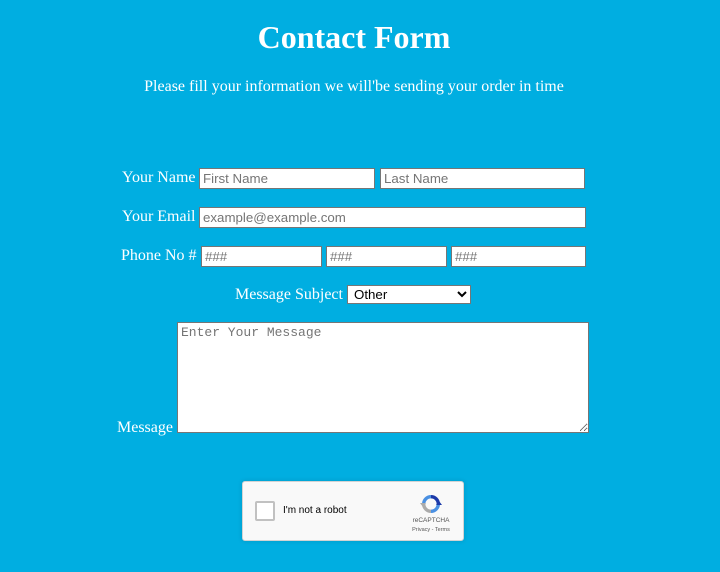 This screenshot has width=720, height=572. What do you see at coordinates (392, 217) in the screenshot?
I see `email-input` at bounding box center [392, 217].